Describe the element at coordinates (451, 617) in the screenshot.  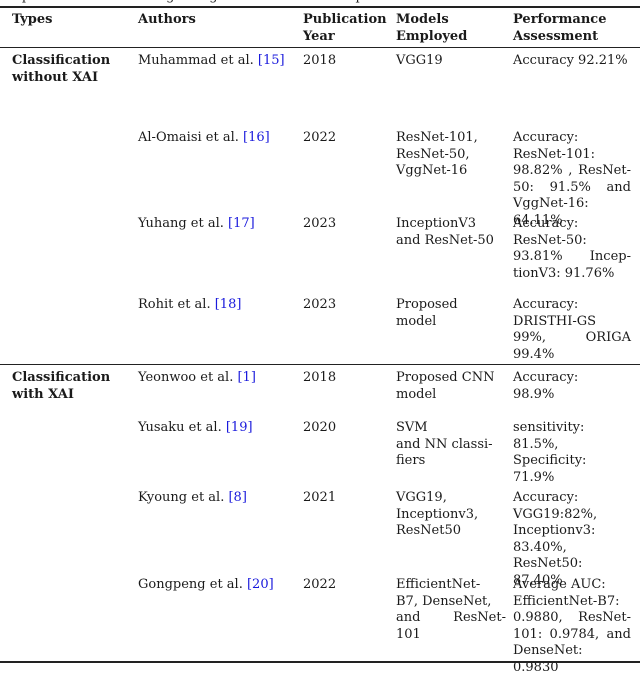
I see `models-line: and ResNet-` at that location.